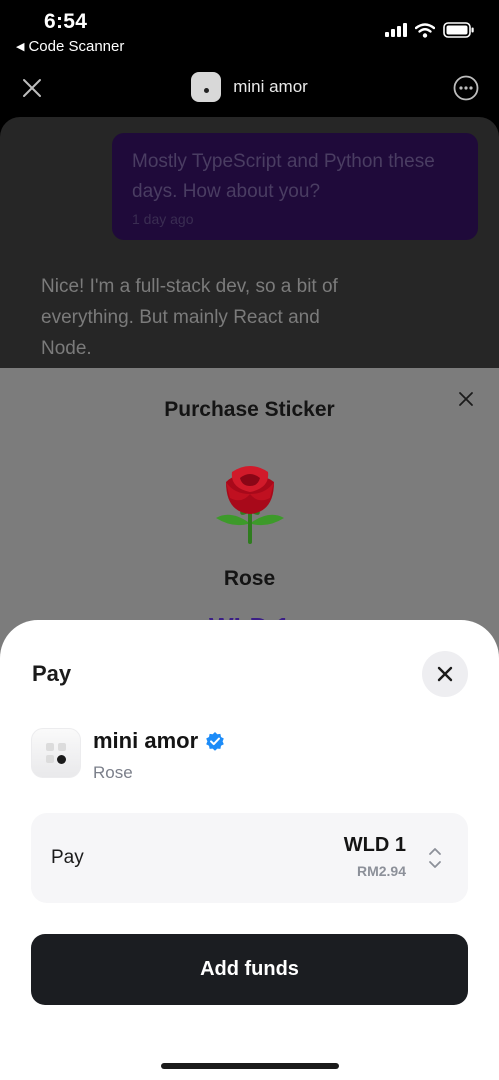 The height and width of the screenshot is (1080, 499). I want to click on home-indicator, so click(250, 1066).